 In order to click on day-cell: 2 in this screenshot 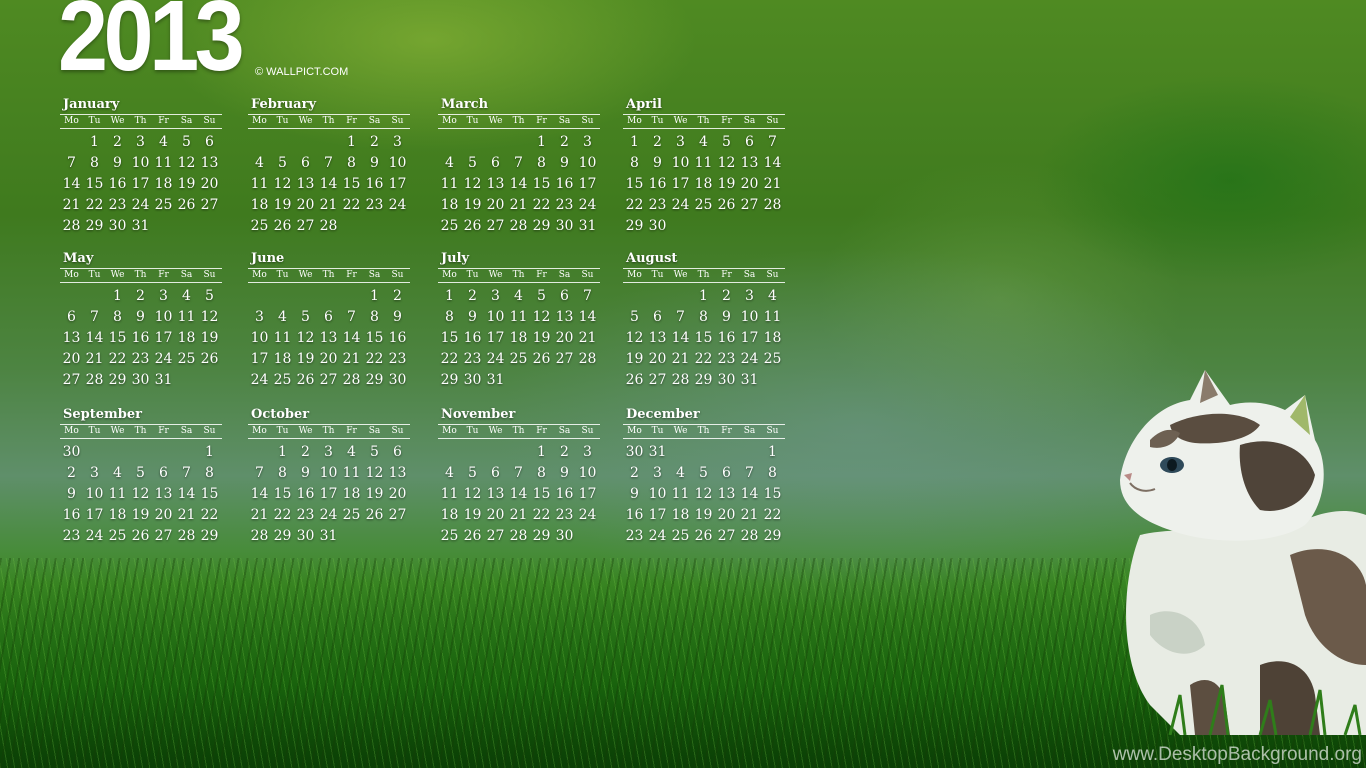, I will do `click(117, 142)`.